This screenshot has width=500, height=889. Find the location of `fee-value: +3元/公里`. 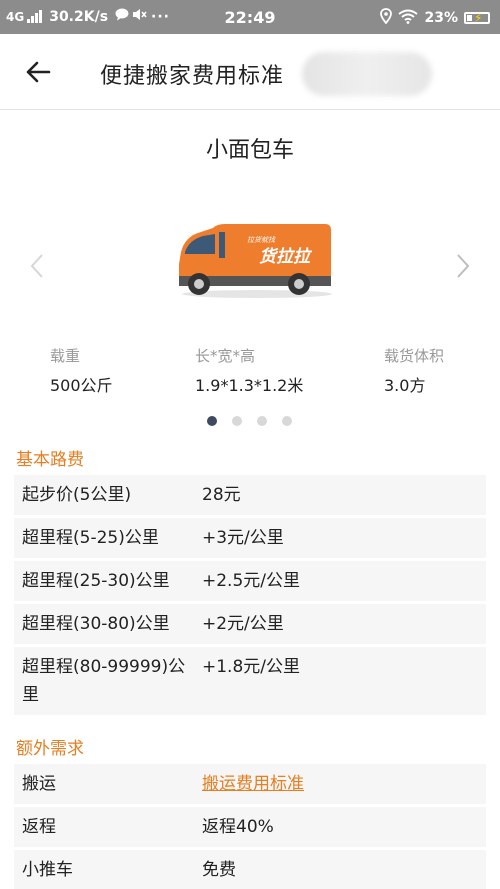

fee-value: +3元/公里 is located at coordinates (243, 538).